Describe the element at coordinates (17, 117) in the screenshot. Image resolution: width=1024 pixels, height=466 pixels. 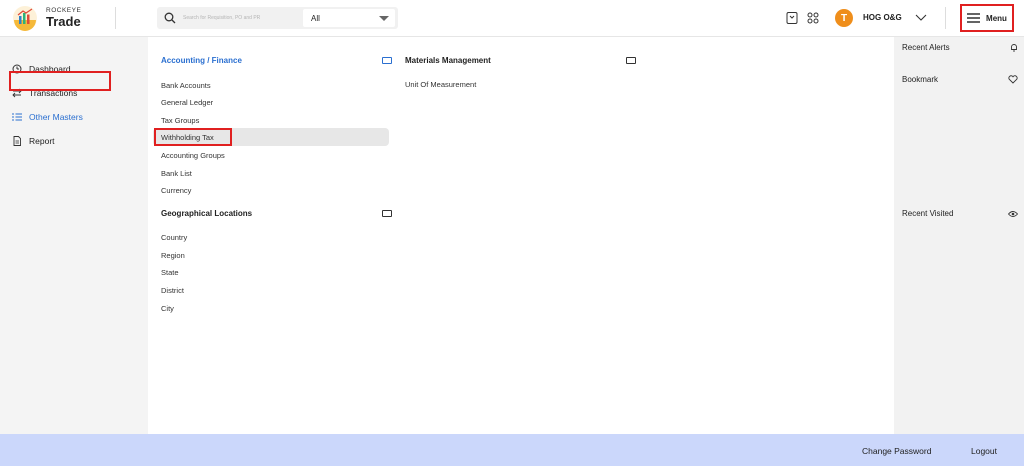
I see `list-icon` at that location.